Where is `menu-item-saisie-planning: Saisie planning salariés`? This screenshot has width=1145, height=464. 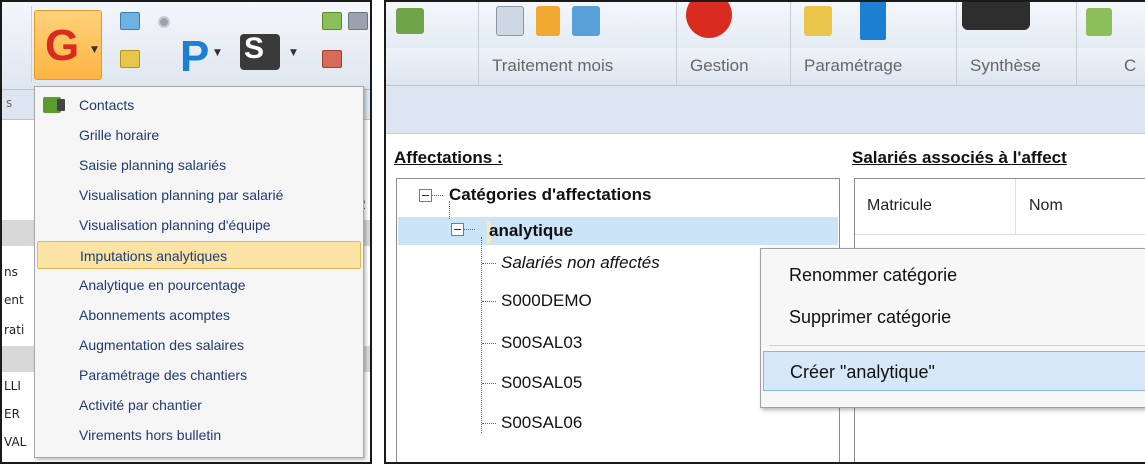 menu-item-saisie-planning: Saisie planning salariés is located at coordinates (199, 165).